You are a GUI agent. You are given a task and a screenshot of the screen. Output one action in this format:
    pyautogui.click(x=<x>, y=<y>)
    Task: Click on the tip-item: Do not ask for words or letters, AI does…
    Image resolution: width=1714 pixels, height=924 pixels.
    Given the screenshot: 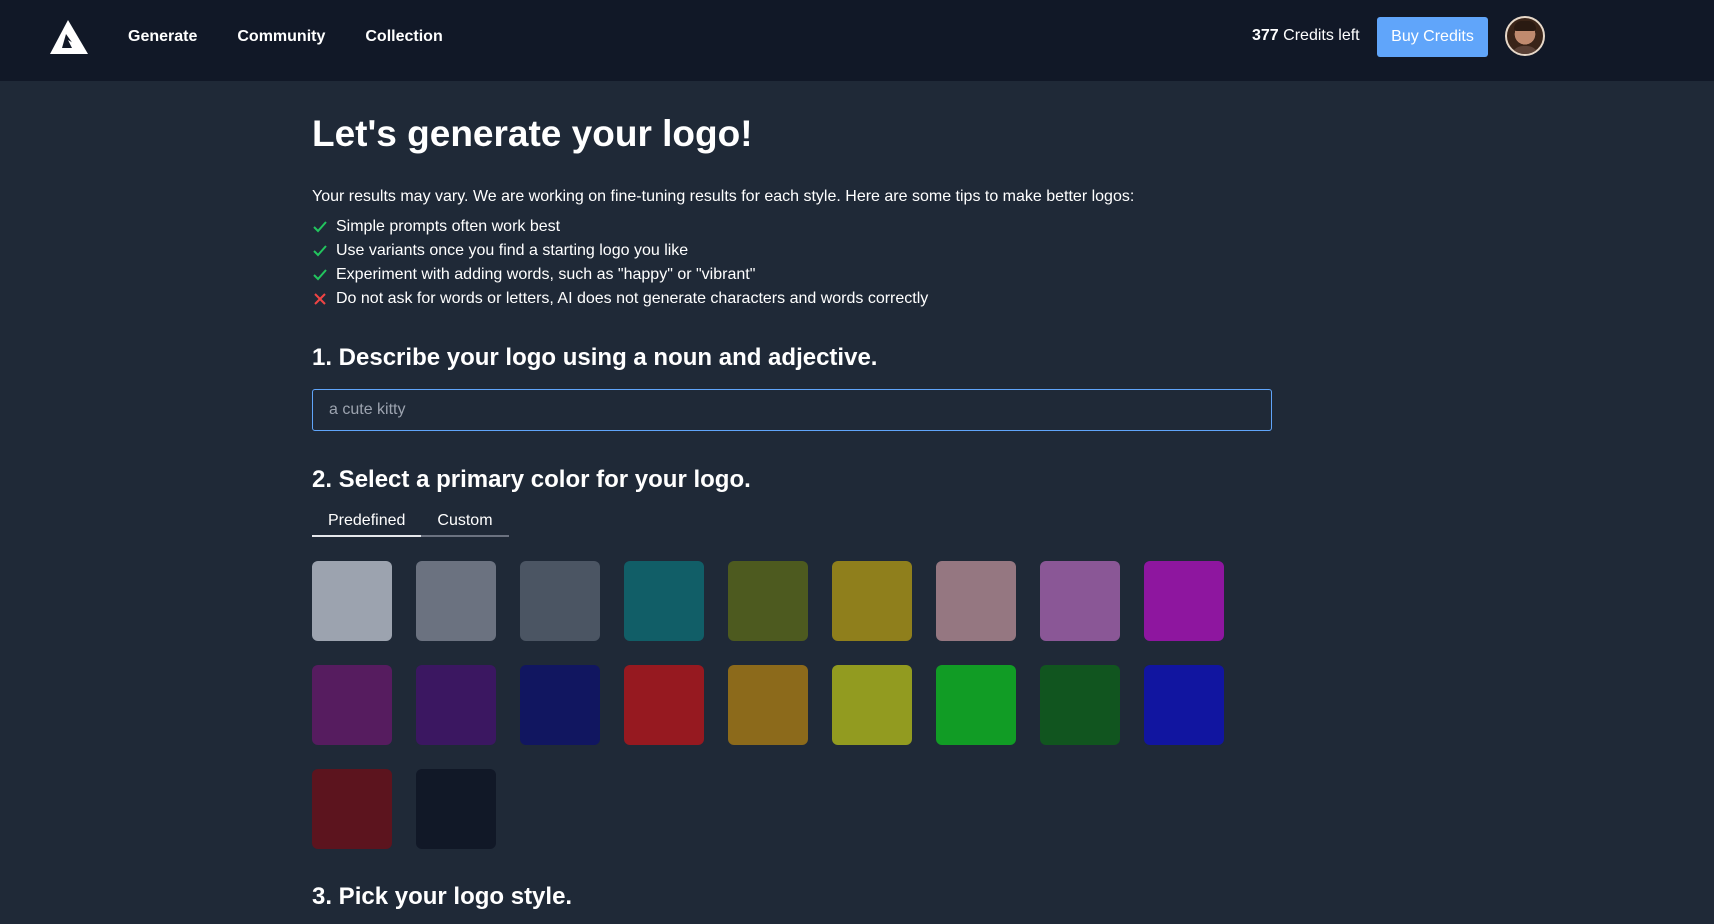 What is the action you would take?
    pyautogui.click(x=620, y=299)
    